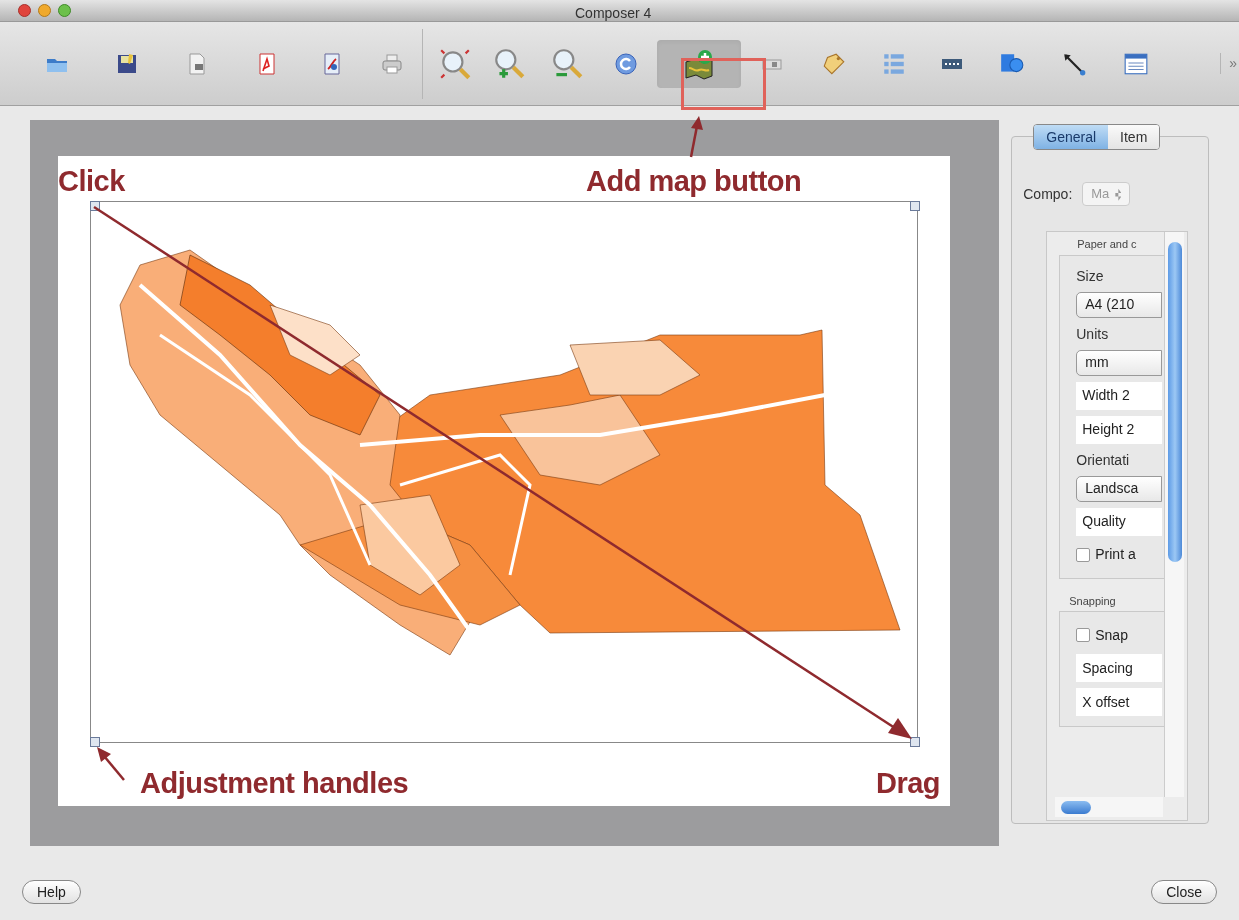 The width and height of the screenshot is (1239, 920). What do you see at coordinates (64, 10) in the screenshot?
I see `zoom-window-icon` at bounding box center [64, 10].